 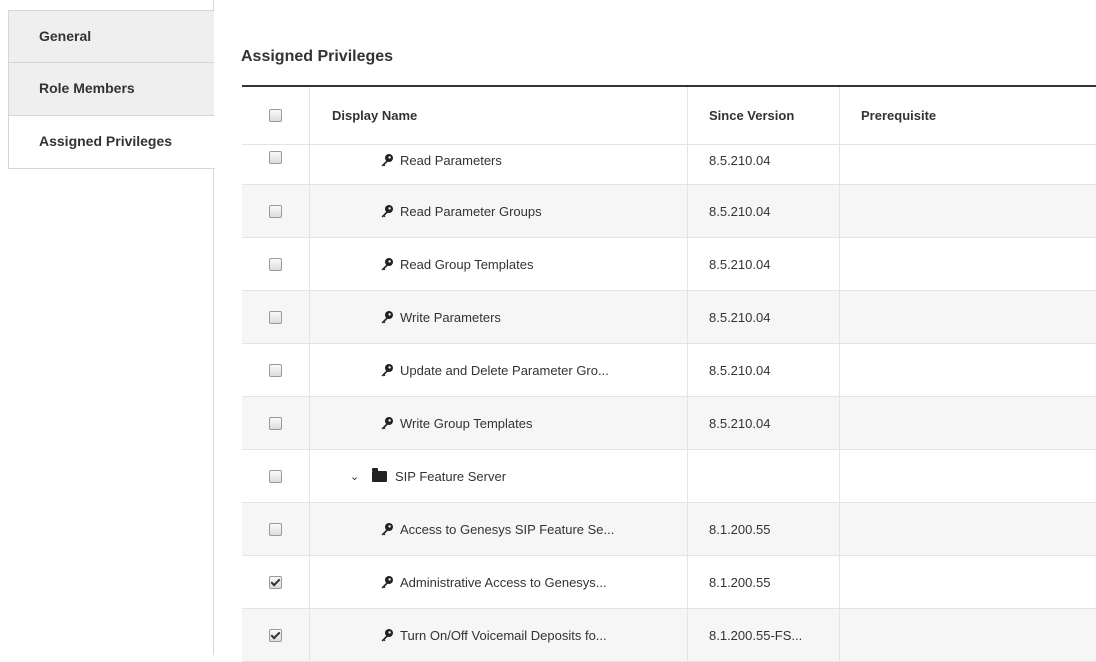 What do you see at coordinates (764, 476) in the screenshot?
I see `since-version` at bounding box center [764, 476].